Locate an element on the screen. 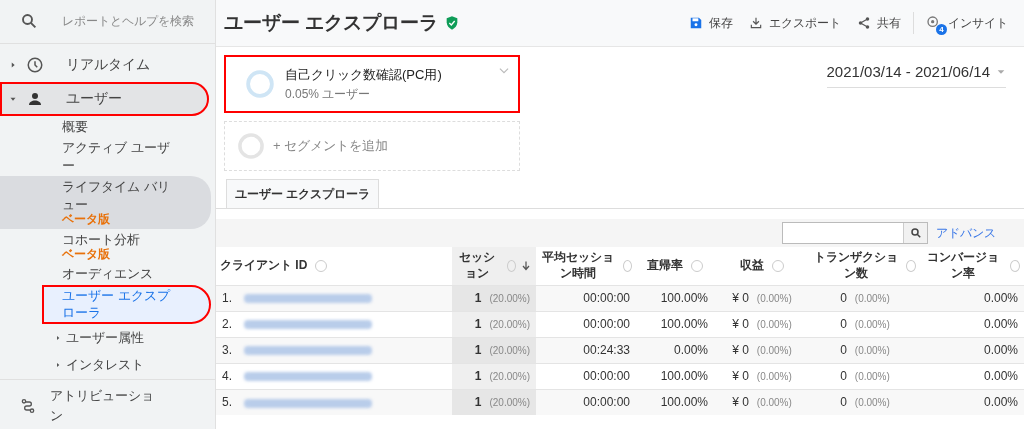 The width and height of the screenshot is (1024, 429). table-cell: 2. is located at coordinates (227, 324).